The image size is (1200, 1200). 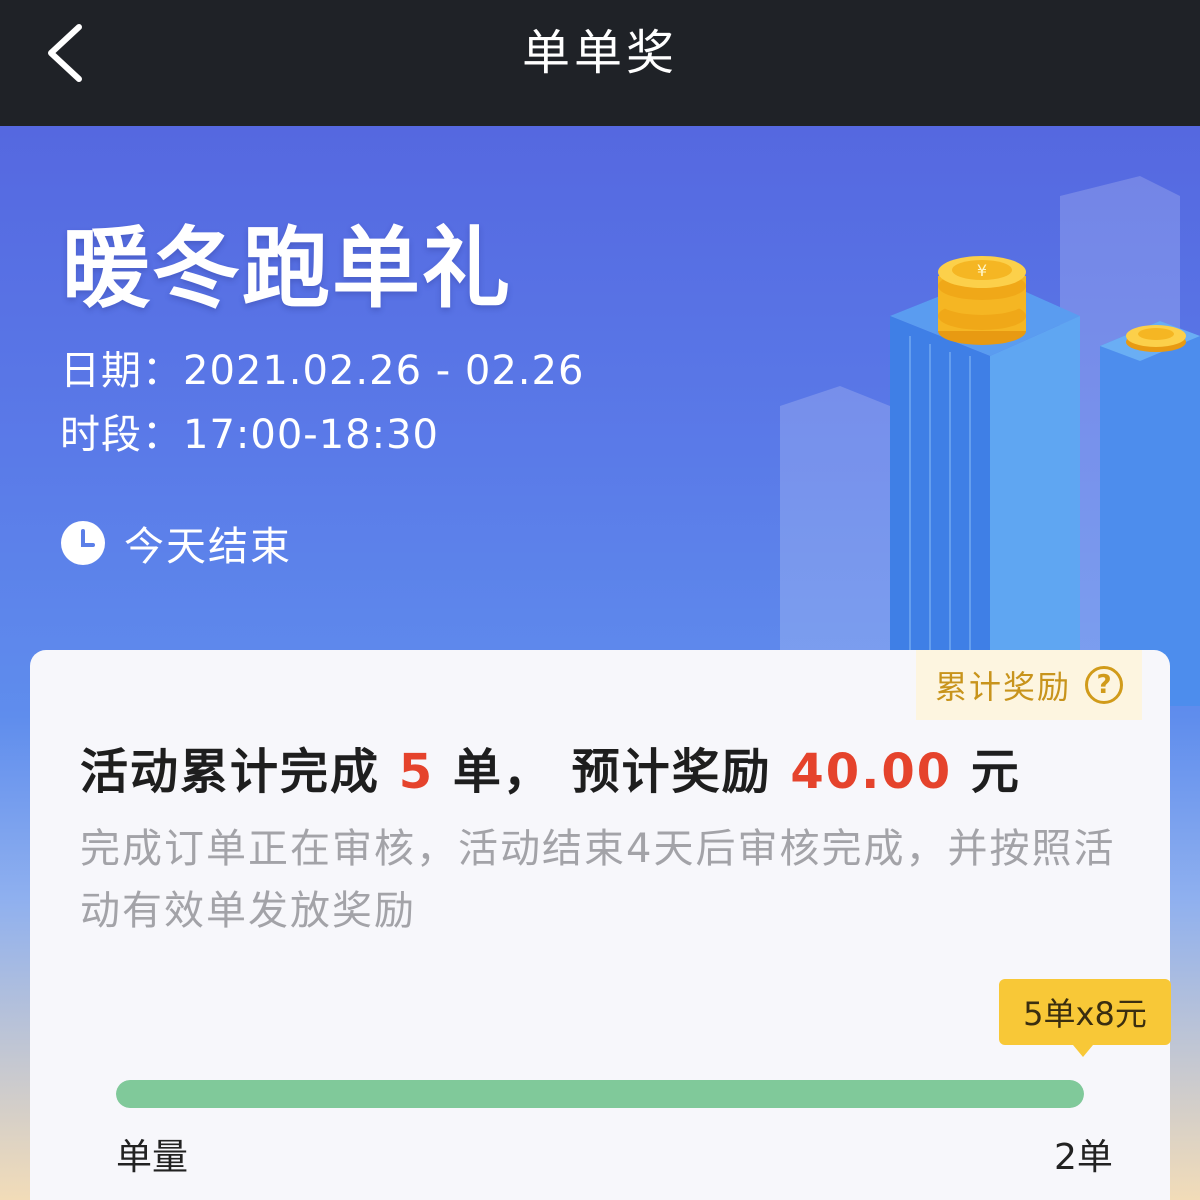 I want to click on currency-unit: 元, so click(x=995, y=772).